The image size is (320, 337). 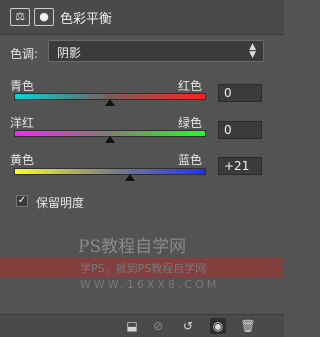 What do you see at coordinates (130, 177) in the screenshot?
I see `yellow-blue-slider-thumb` at bounding box center [130, 177].